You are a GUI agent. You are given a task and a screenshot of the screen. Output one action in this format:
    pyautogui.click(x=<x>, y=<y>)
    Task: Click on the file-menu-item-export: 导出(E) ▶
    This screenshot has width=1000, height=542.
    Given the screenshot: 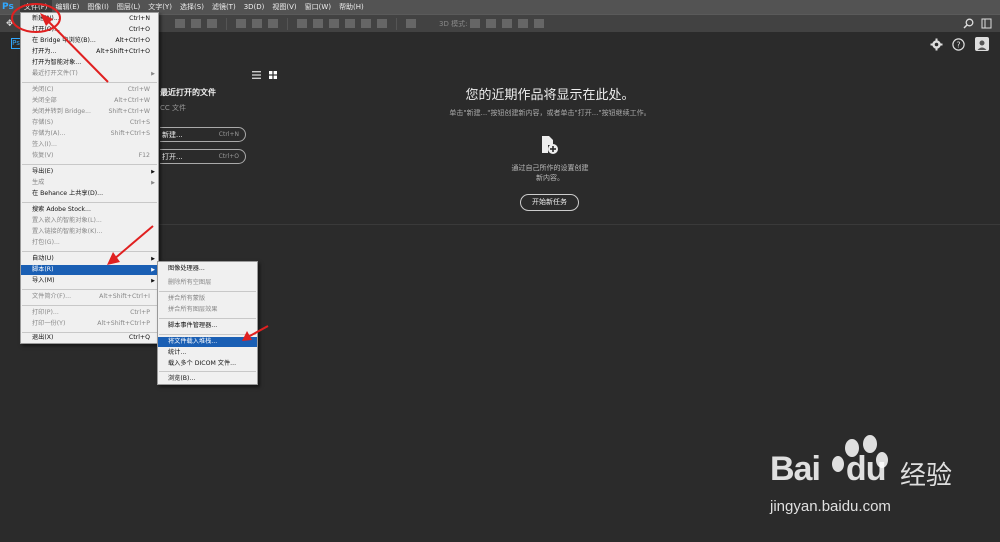 What is the action you would take?
    pyautogui.click(x=89, y=172)
    